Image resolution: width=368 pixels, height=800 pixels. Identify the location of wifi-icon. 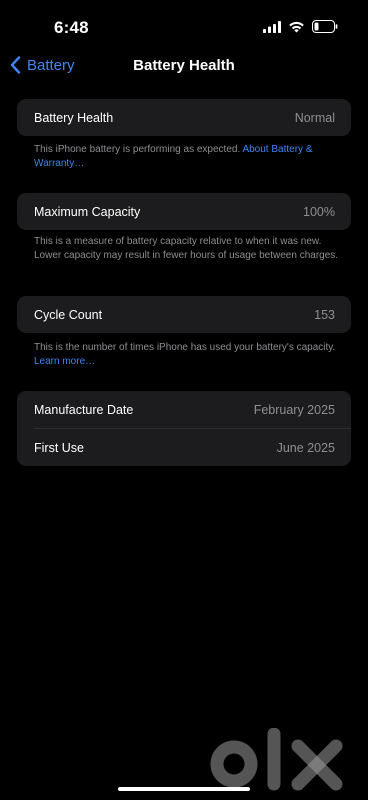
(296, 26).